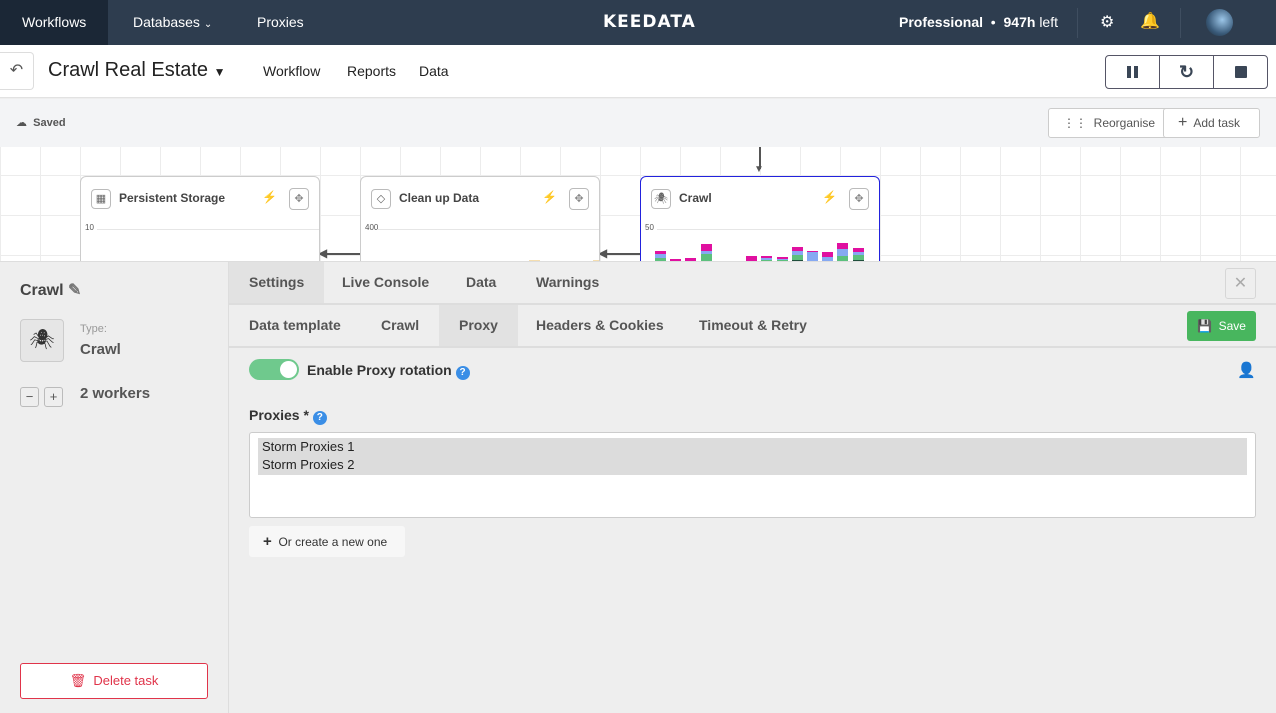  I want to click on cloud-check-icon: ☁, so click(21, 123).